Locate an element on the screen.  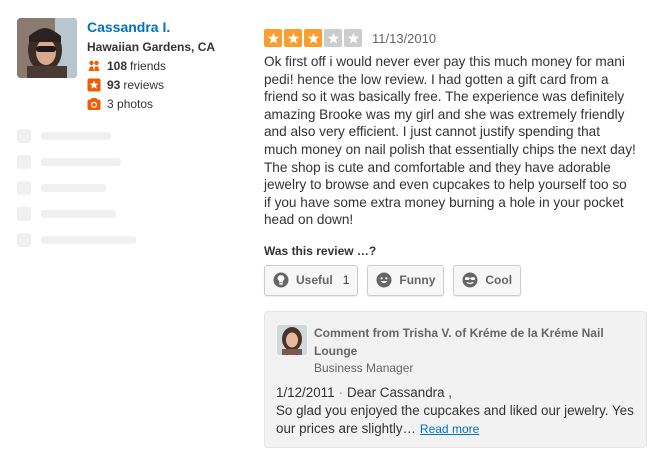
star-badge-icon is located at coordinates (94, 84).